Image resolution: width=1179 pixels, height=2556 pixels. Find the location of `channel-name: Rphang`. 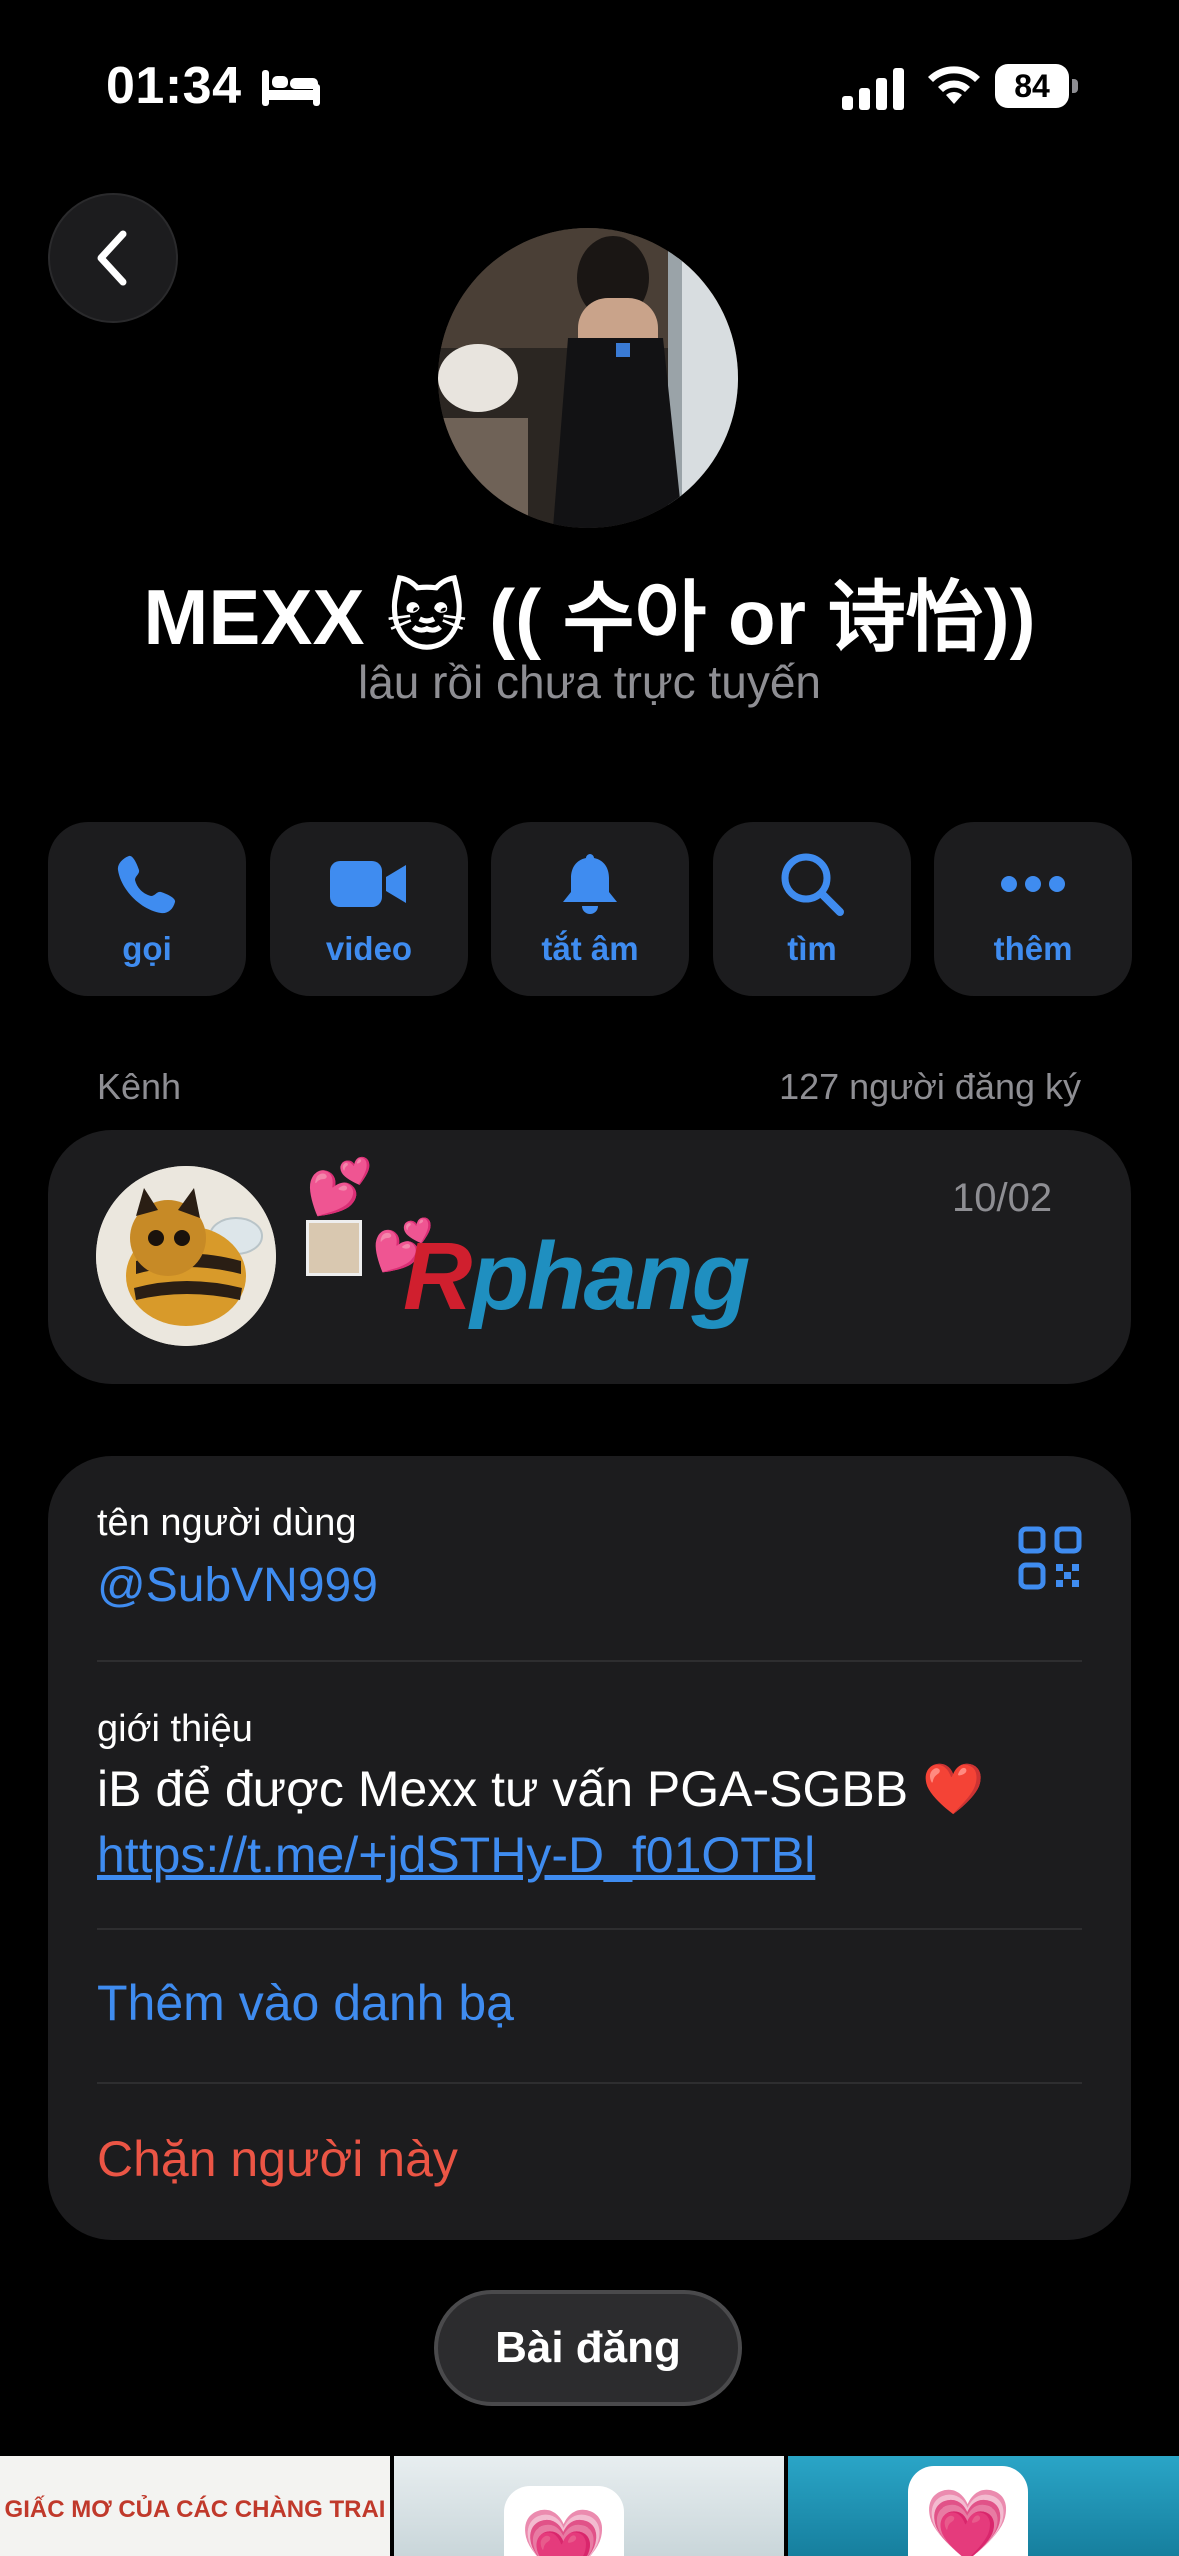

channel-name: Rphang is located at coordinates (576, 1277).